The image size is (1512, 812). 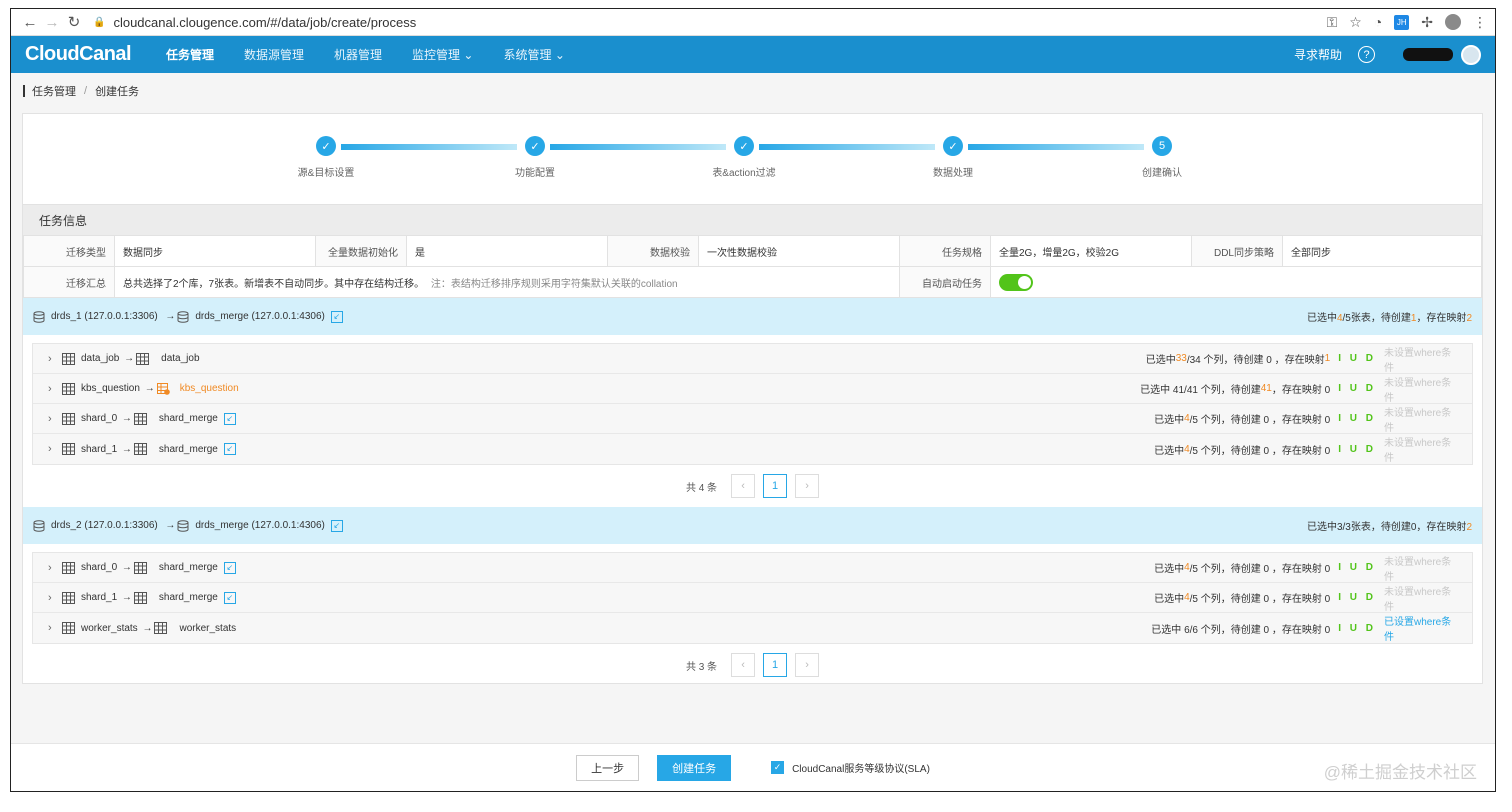 I want to click on logo: CloudCanal, so click(x=81, y=54).